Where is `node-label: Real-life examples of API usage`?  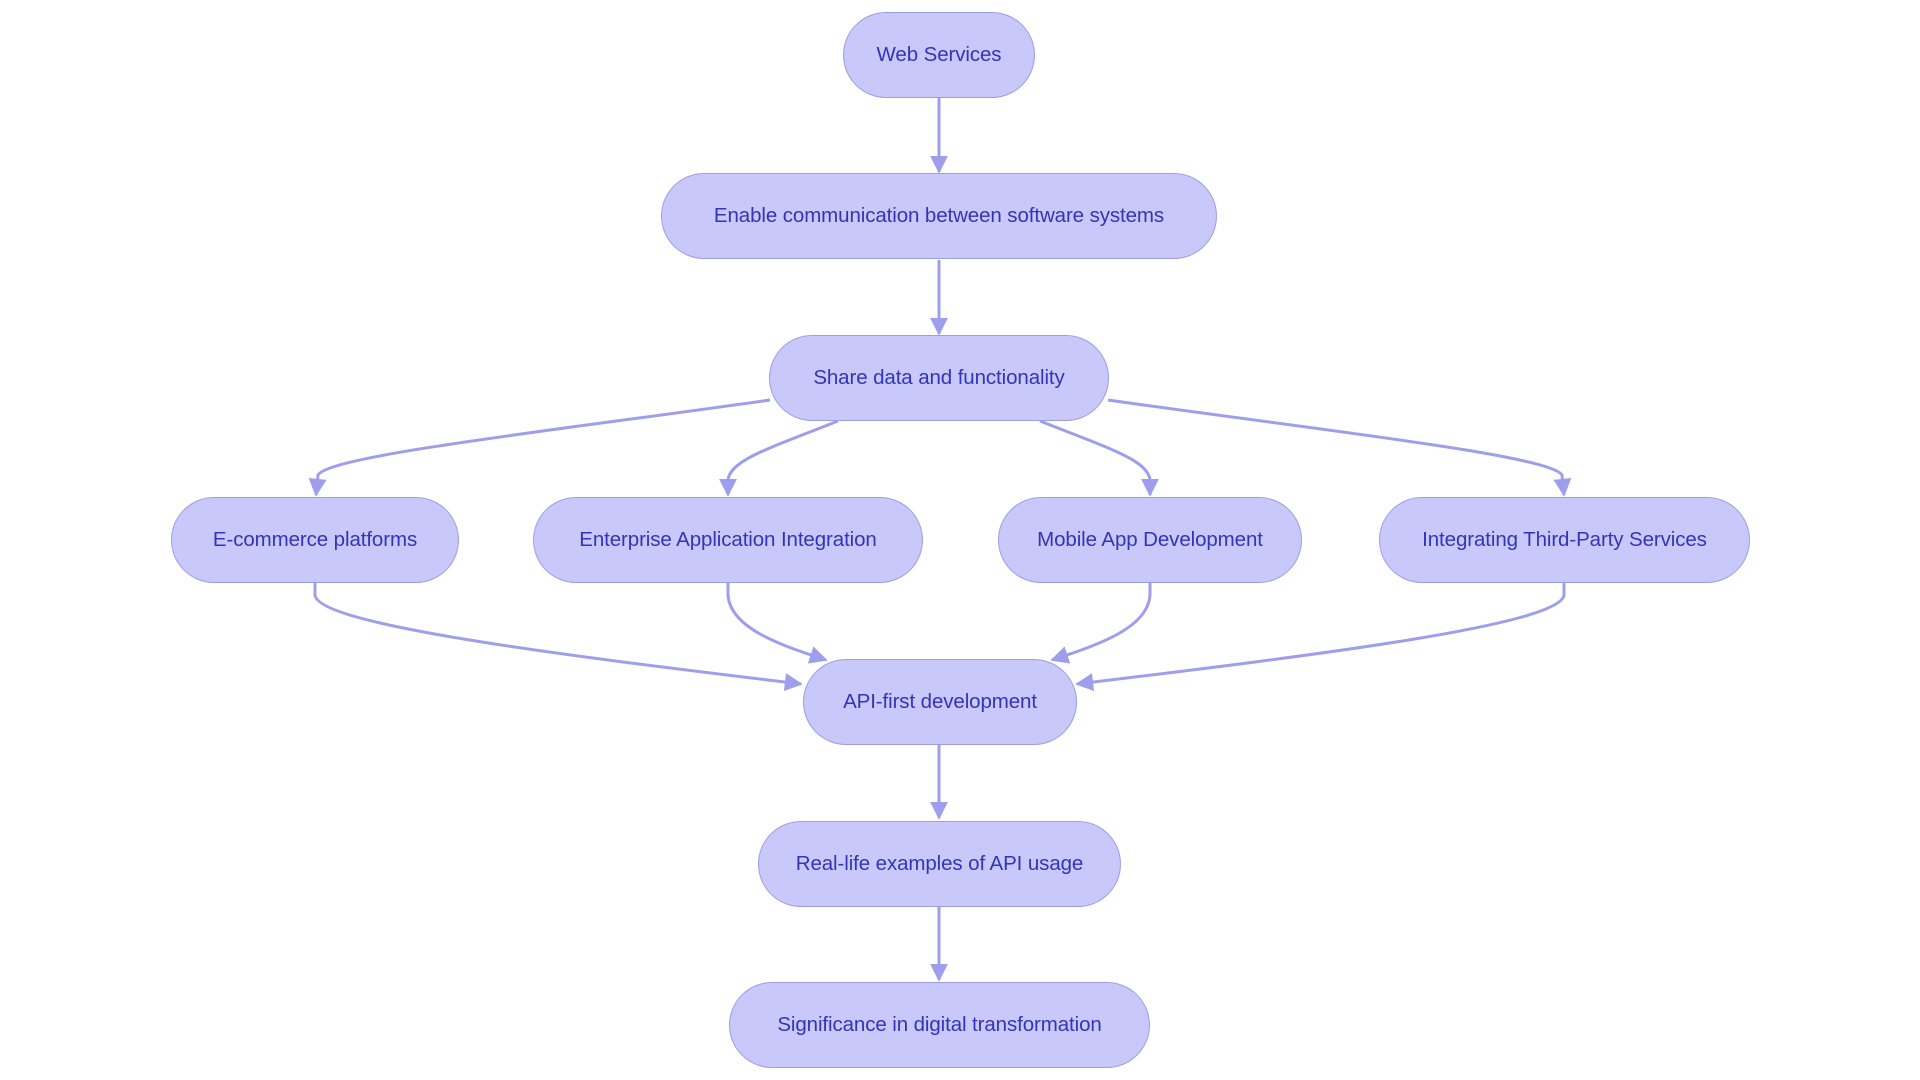
node-label: Real-life examples of API usage is located at coordinates (939, 863).